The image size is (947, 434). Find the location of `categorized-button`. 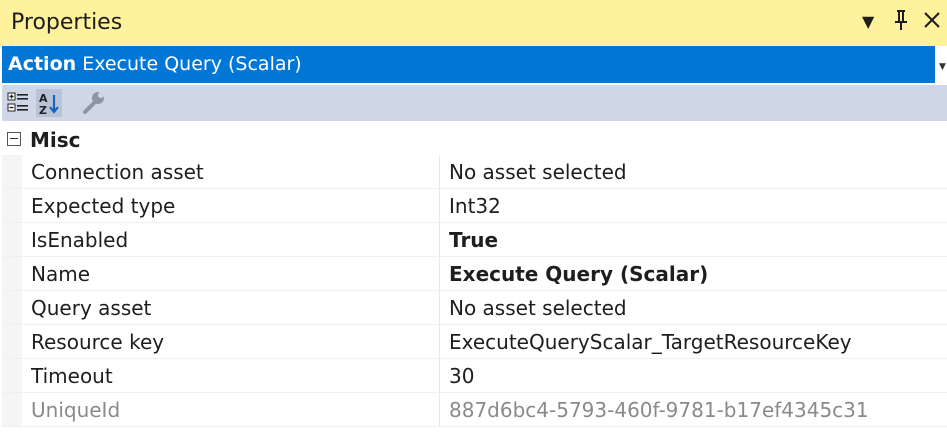

categorized-button is located at coordinates (19, 103).